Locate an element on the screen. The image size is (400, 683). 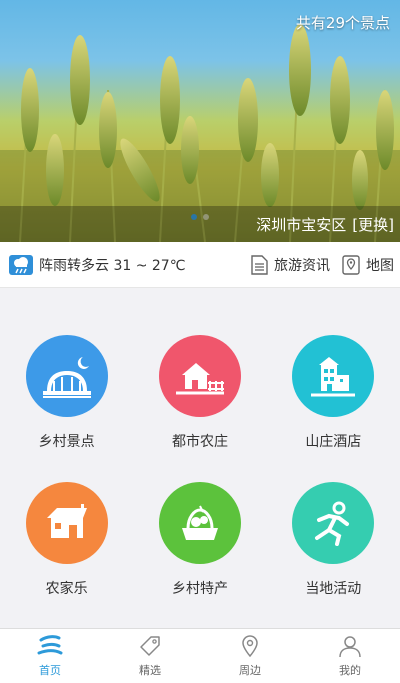
info-row: 阵雨转多云 31 ~ 27℃ 旅游资讯 地图 is located at coordinates (200, 265).